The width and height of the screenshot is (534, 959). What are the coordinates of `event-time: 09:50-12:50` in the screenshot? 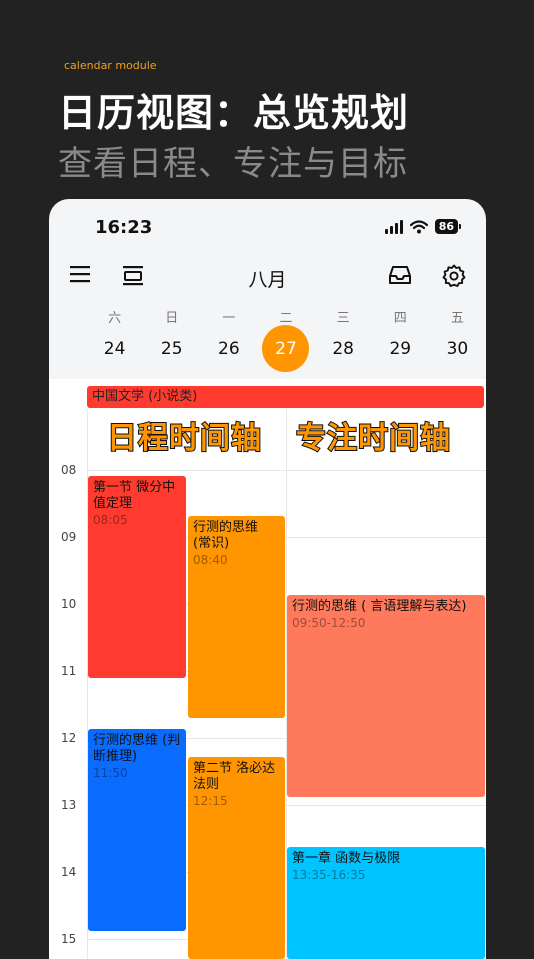 It's located at (329, 623).